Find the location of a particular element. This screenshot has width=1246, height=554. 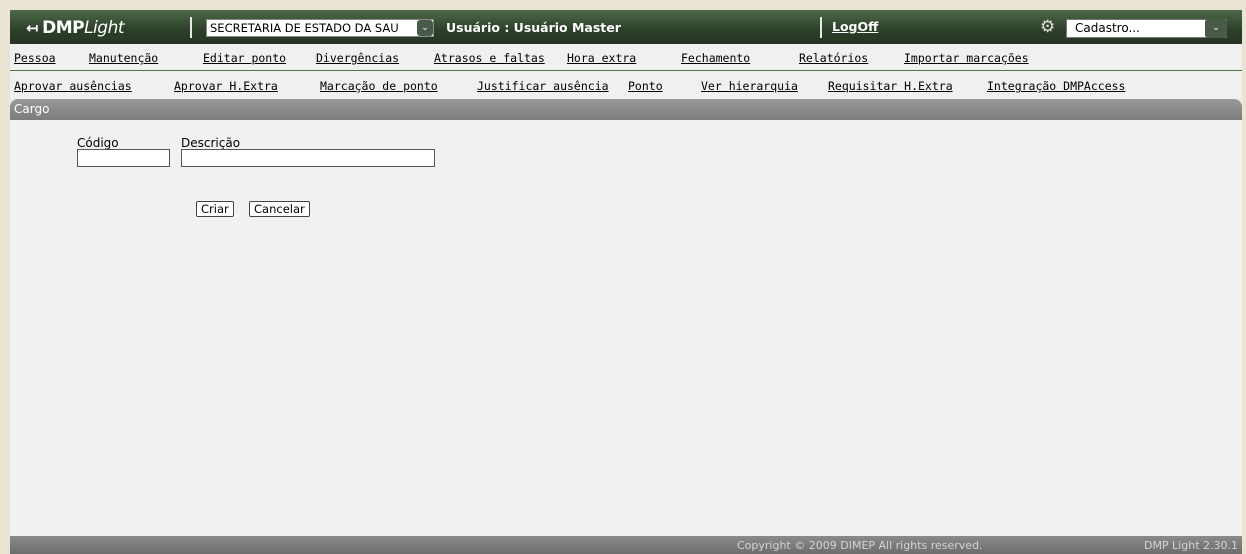

menu-justificar-ausencia: Justificar ausência is located at coordinates (543, 86).